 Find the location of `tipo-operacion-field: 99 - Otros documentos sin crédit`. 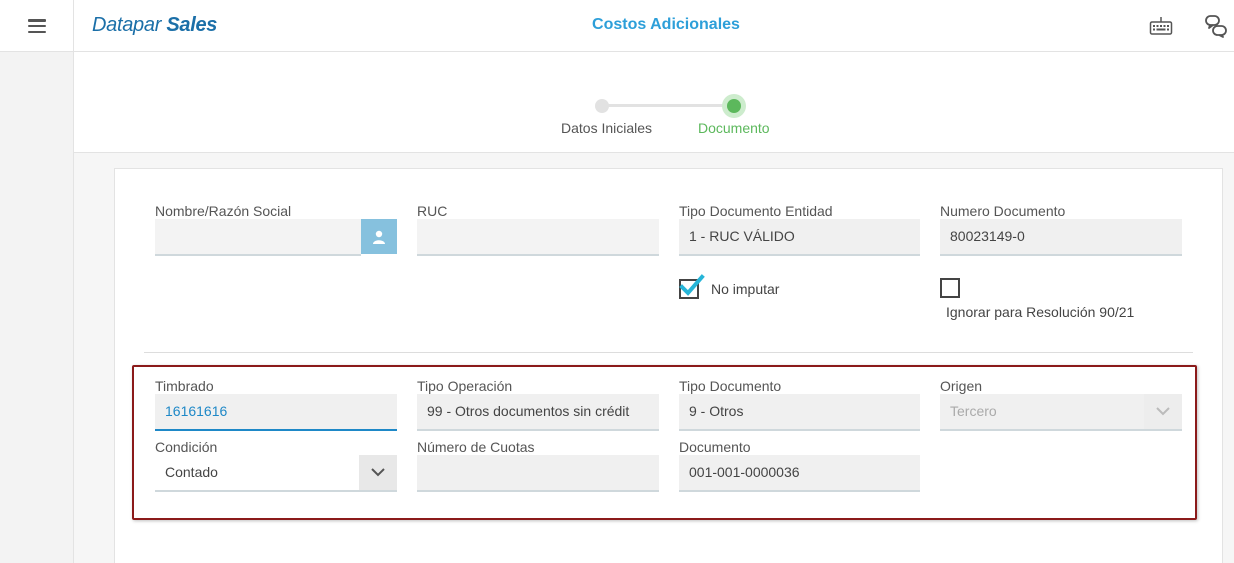

tipo-operacion-field: 99 - Otros documentos sin crédit is located at coordinates (538, 412).